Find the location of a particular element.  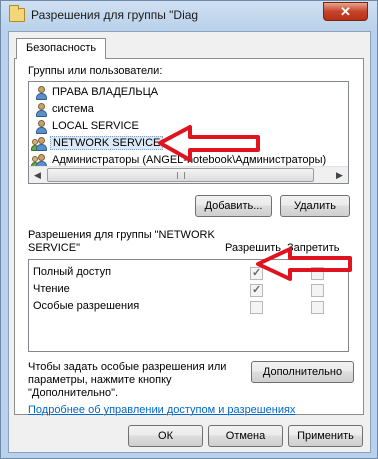

close-button: ✕ is located at coordinates (345, 11).